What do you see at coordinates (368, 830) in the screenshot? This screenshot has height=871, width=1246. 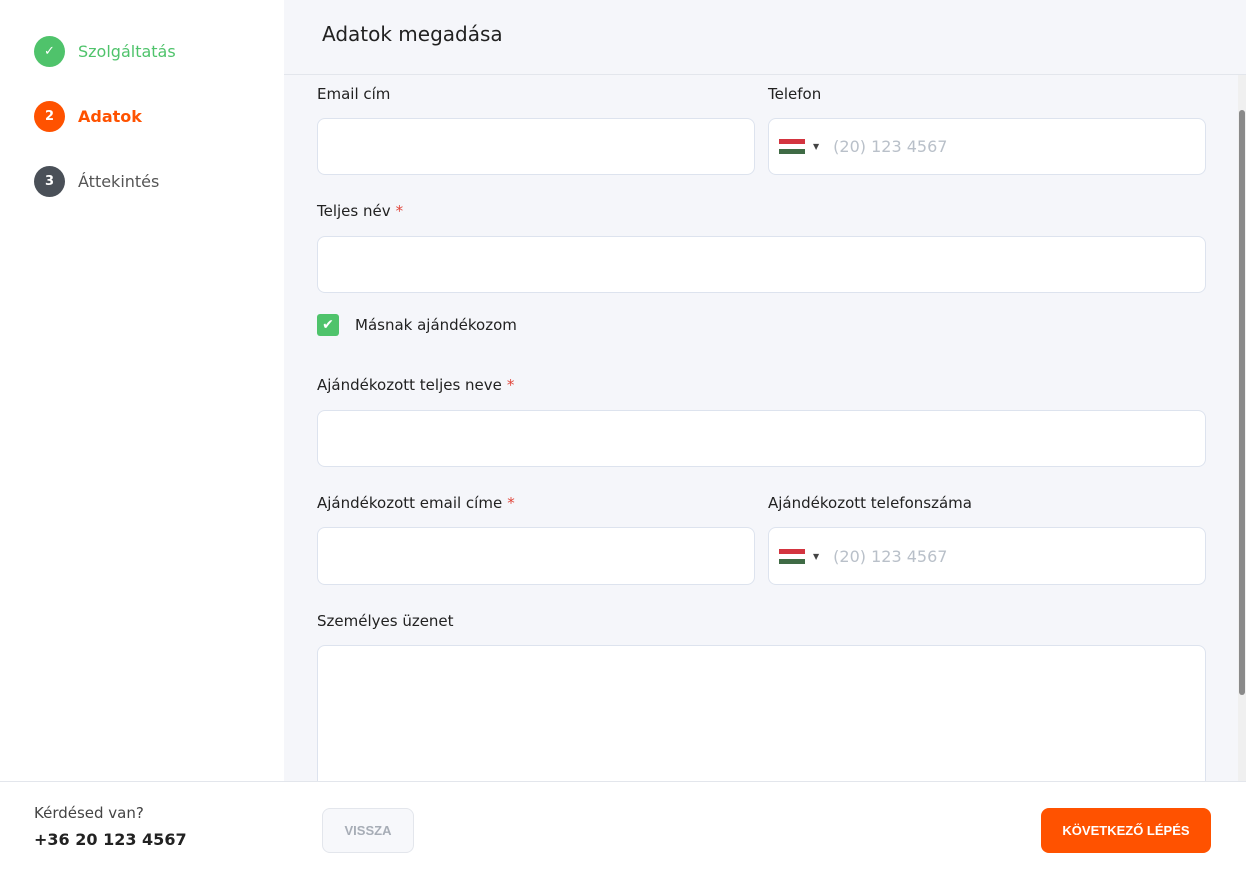 I see `back-button: VISSZA` at bounding box center [368, 830].